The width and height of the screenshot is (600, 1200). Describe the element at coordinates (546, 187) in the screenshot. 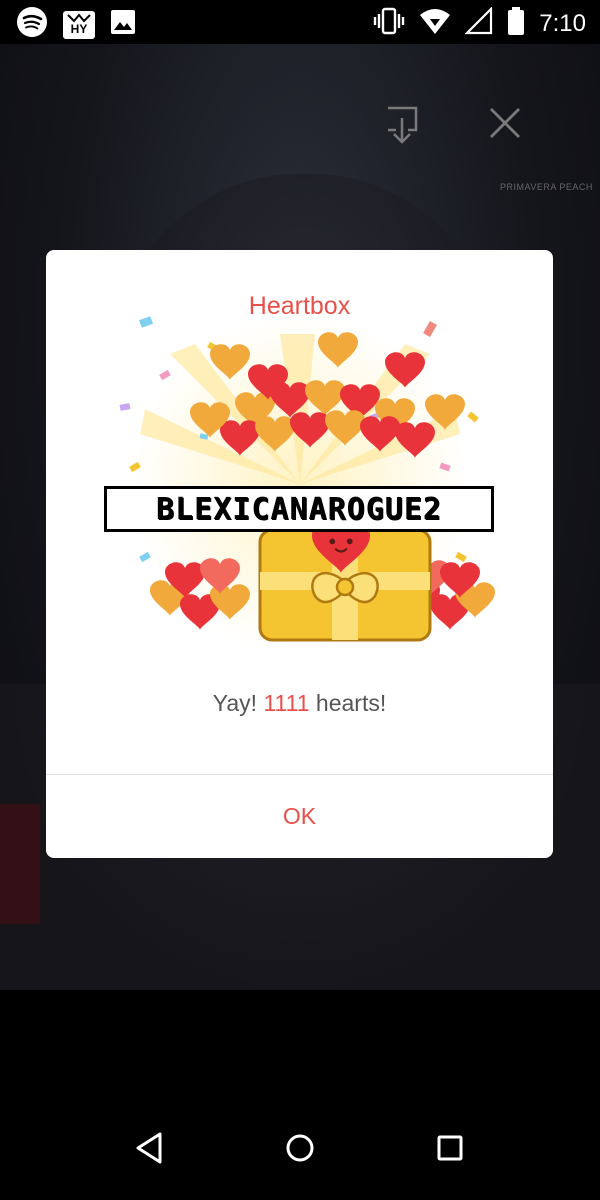

I see `channel-watermark: PRIMAVERA PEACH` at that location.